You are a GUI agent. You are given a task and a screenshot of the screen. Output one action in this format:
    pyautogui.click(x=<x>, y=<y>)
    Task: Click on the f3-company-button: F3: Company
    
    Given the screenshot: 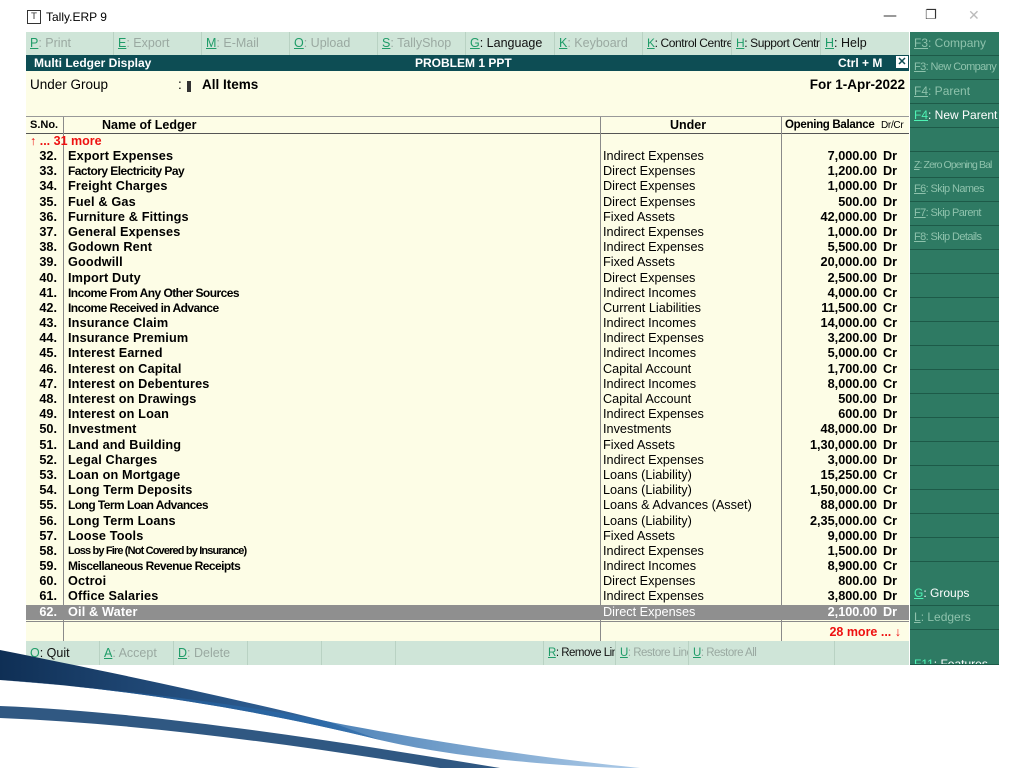 What is the action you would take?
    pyautogui.click(x=954, y=44)
    